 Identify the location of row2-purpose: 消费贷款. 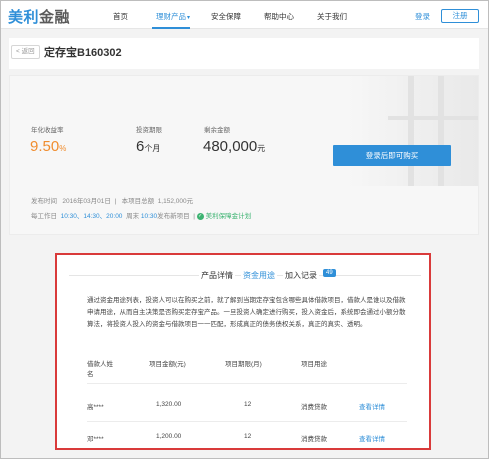
(314, 439).